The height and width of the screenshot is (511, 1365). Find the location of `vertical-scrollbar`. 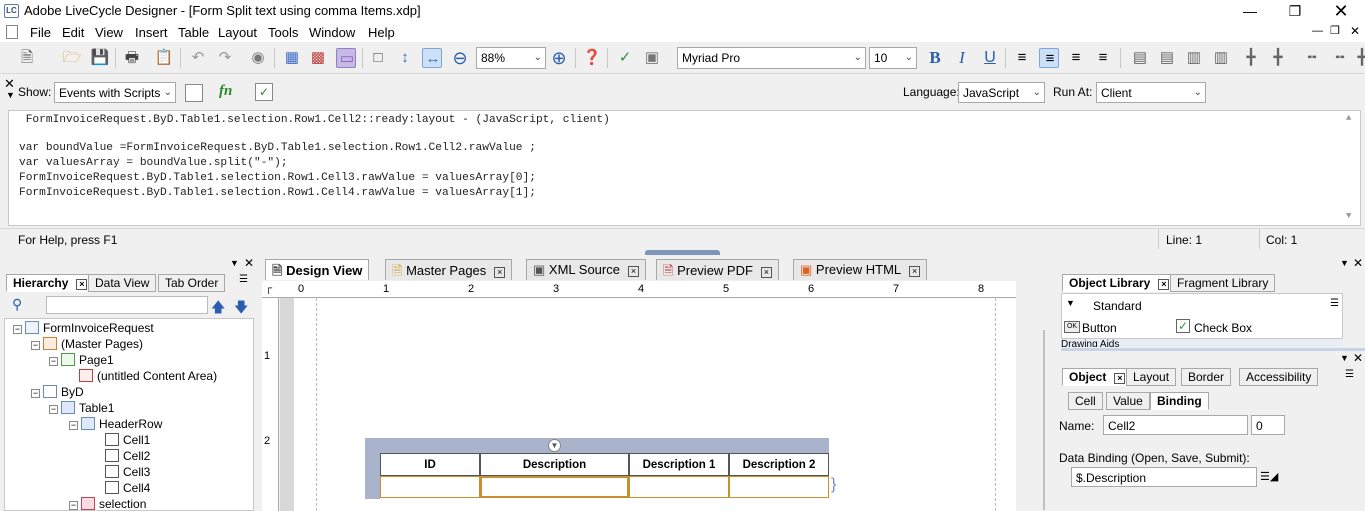

vertical-scrollbar is located at coordinates (1044, 420).